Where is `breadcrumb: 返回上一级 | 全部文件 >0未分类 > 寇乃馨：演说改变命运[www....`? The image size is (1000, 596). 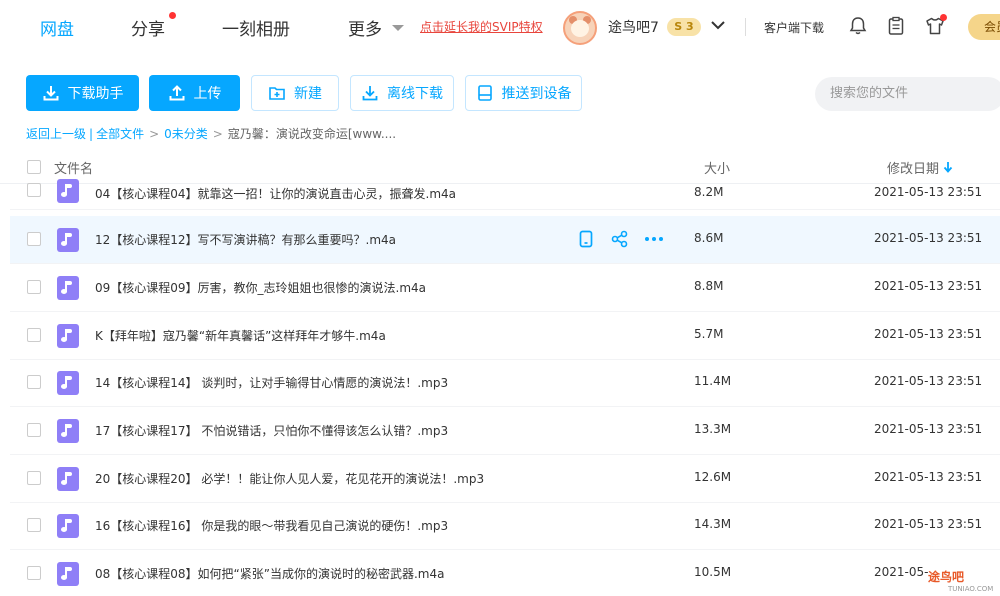 breadcrumb: 返回上一级 | 全部文件 >0未分类 > 寇乃馨：演说改变命运[www.... is located at coordinates (211, 134).